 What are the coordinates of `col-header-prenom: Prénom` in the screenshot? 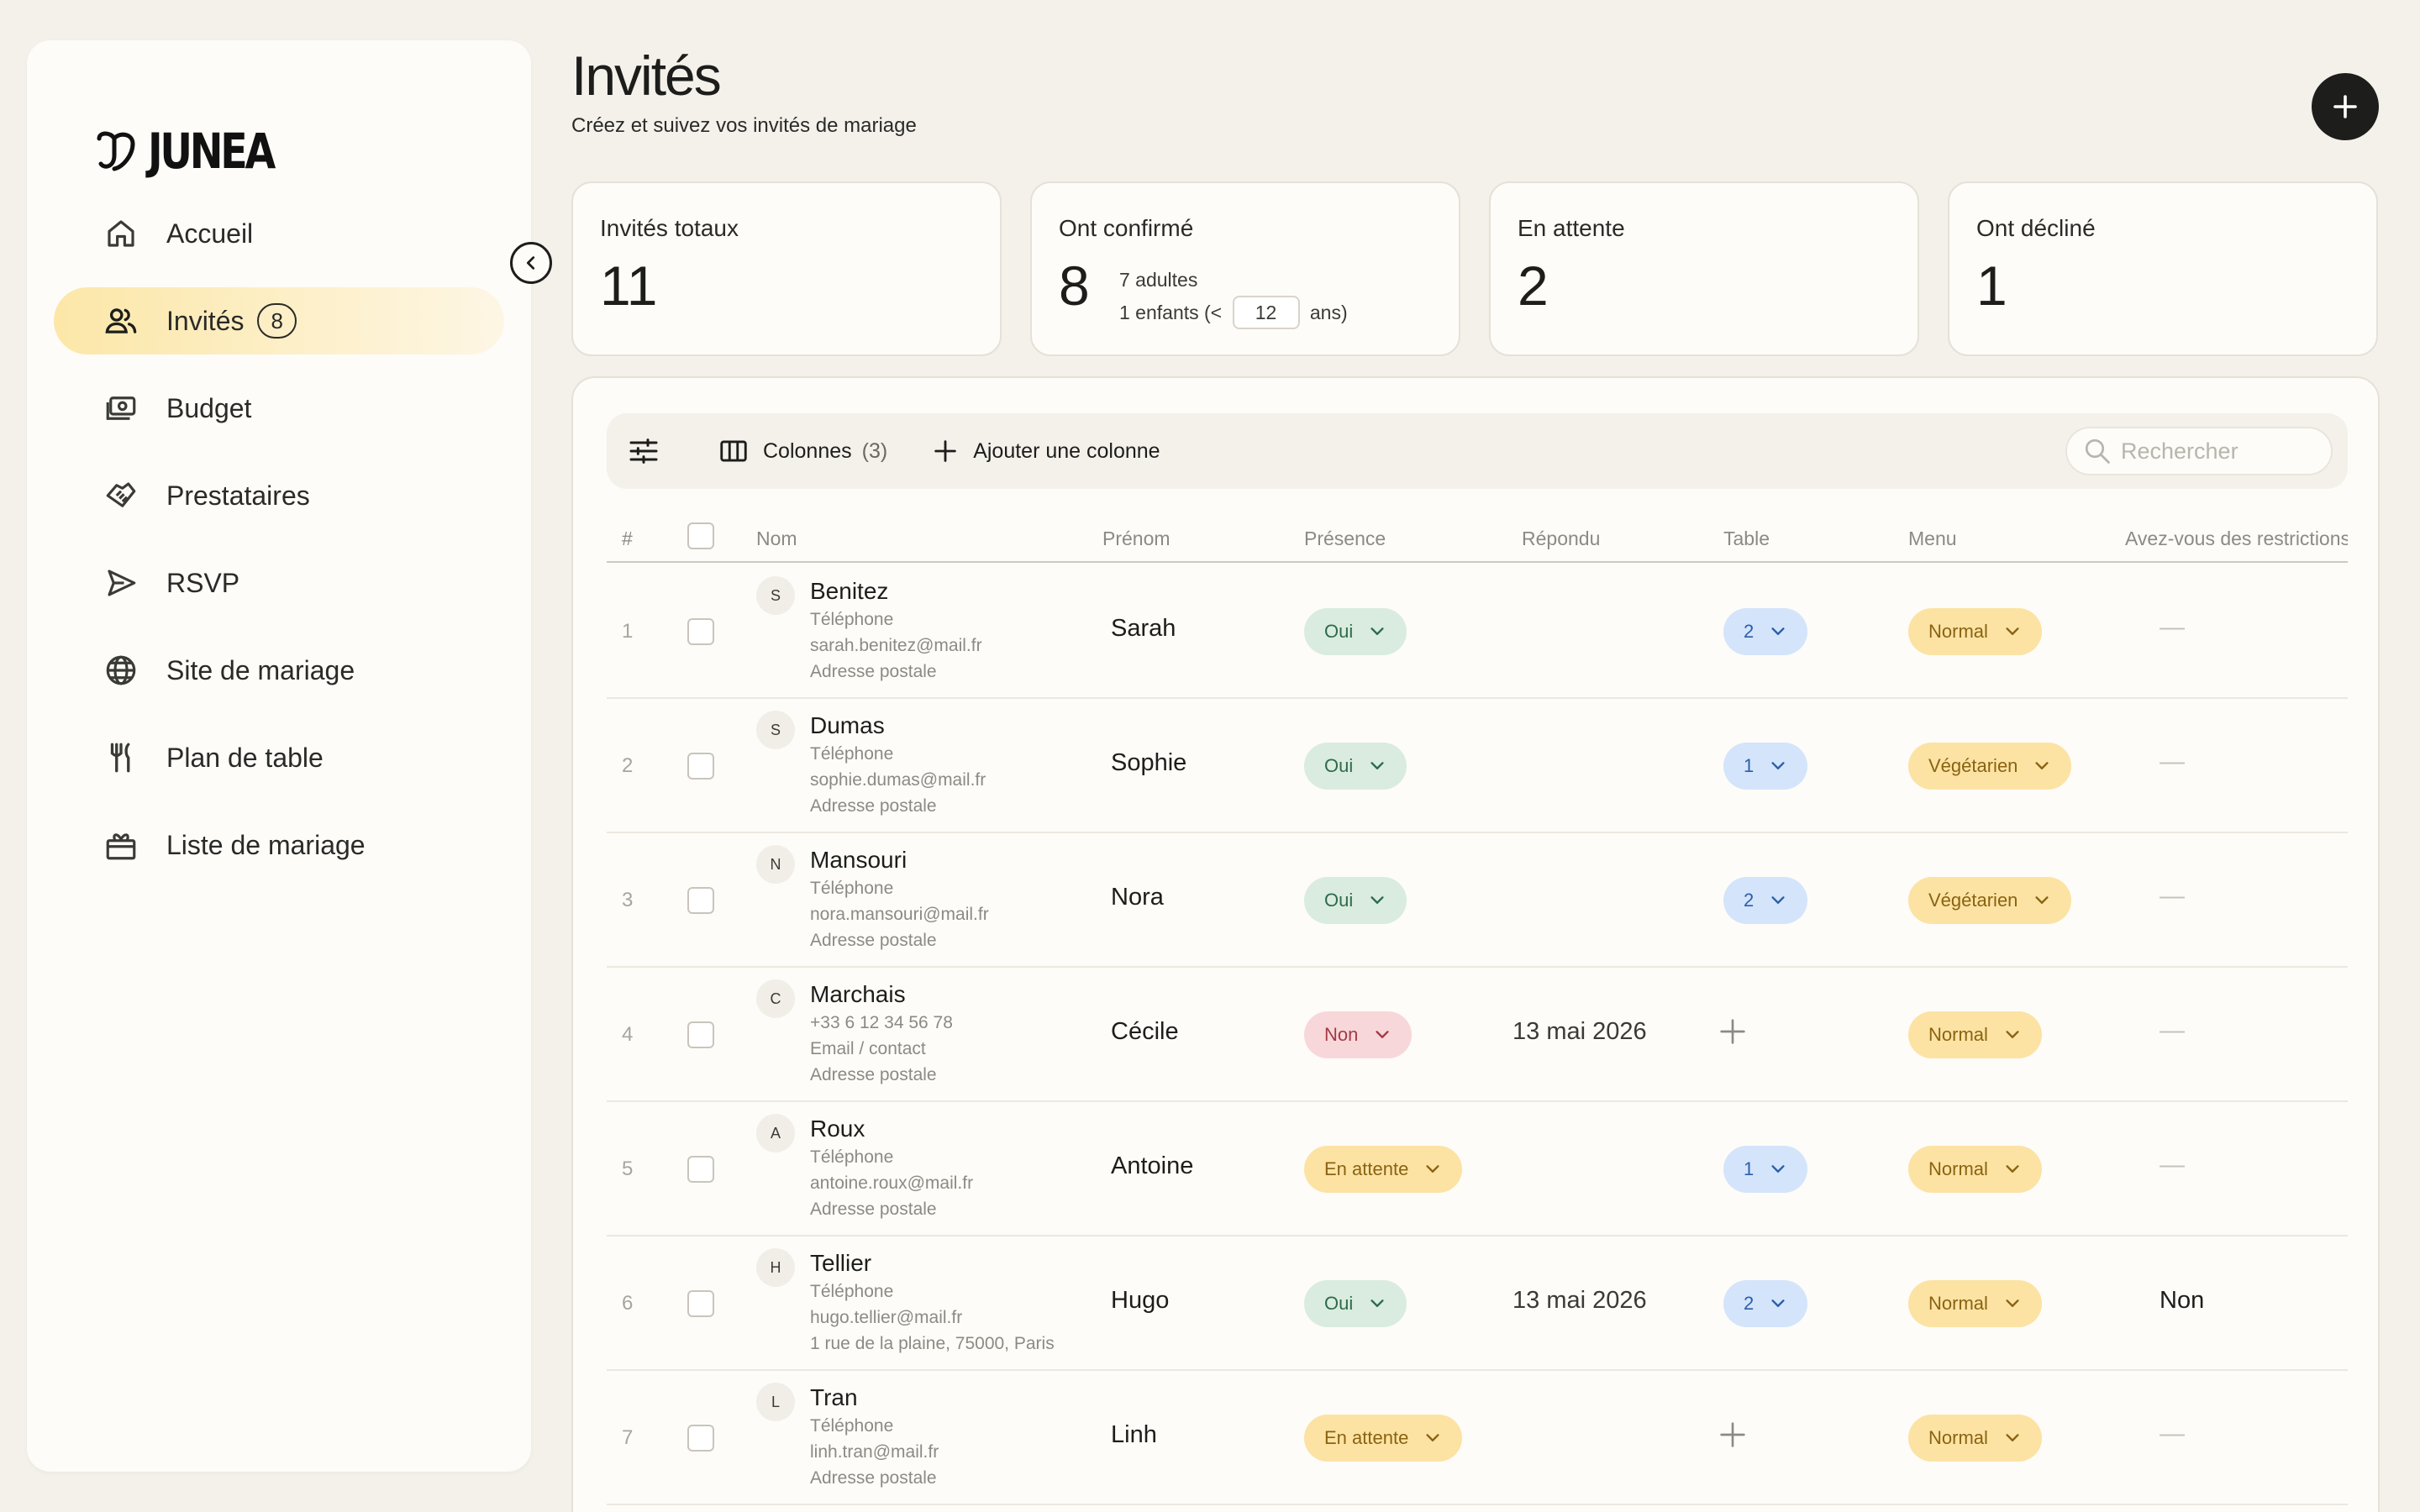 It's located at (1136, 539).